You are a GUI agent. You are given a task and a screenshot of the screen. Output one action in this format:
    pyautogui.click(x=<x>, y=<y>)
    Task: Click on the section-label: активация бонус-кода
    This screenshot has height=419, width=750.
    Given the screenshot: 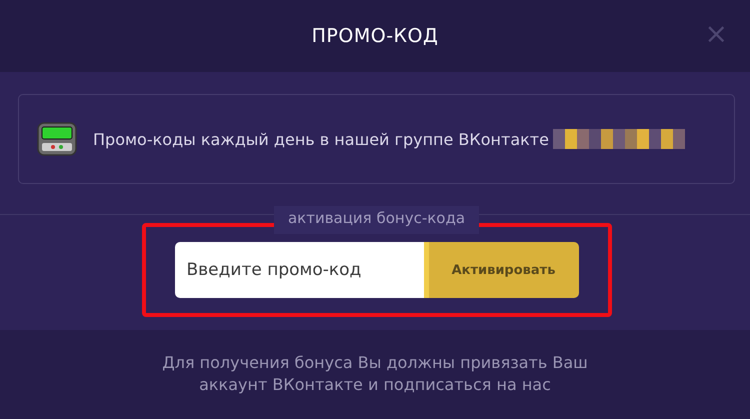 What is the action you would take?
    pyautogui.click(x=377, y=220)
    